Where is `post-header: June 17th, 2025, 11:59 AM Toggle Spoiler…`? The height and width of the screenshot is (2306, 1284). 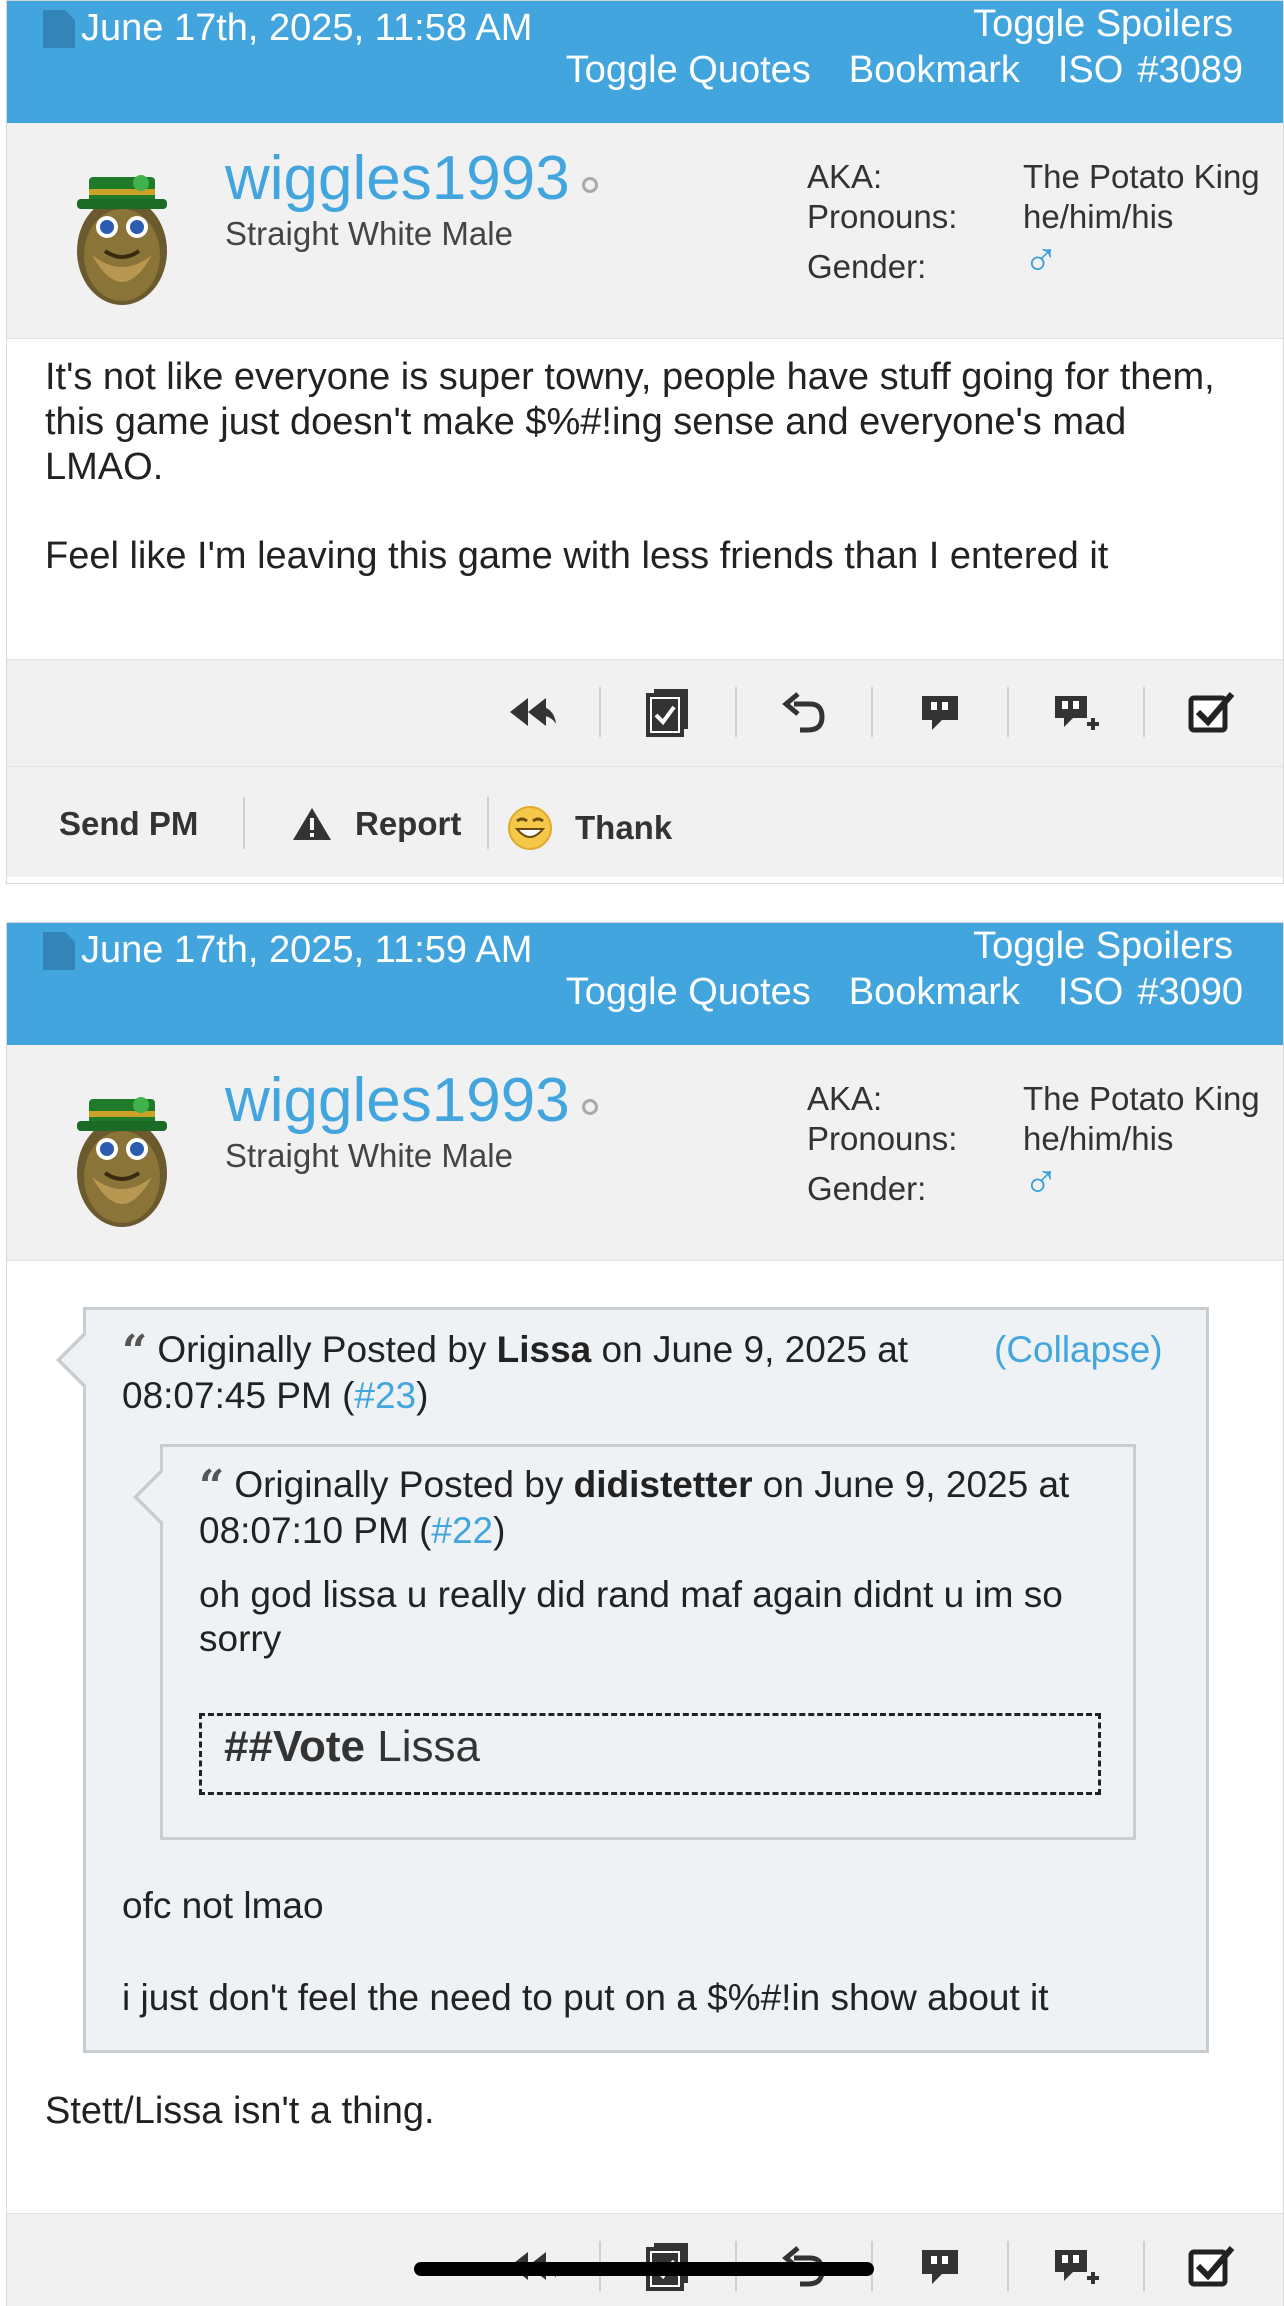 post-header: June 17th, 2025, 11:59 AM Toggle Spoiler… is located at coordinates (645, 984).